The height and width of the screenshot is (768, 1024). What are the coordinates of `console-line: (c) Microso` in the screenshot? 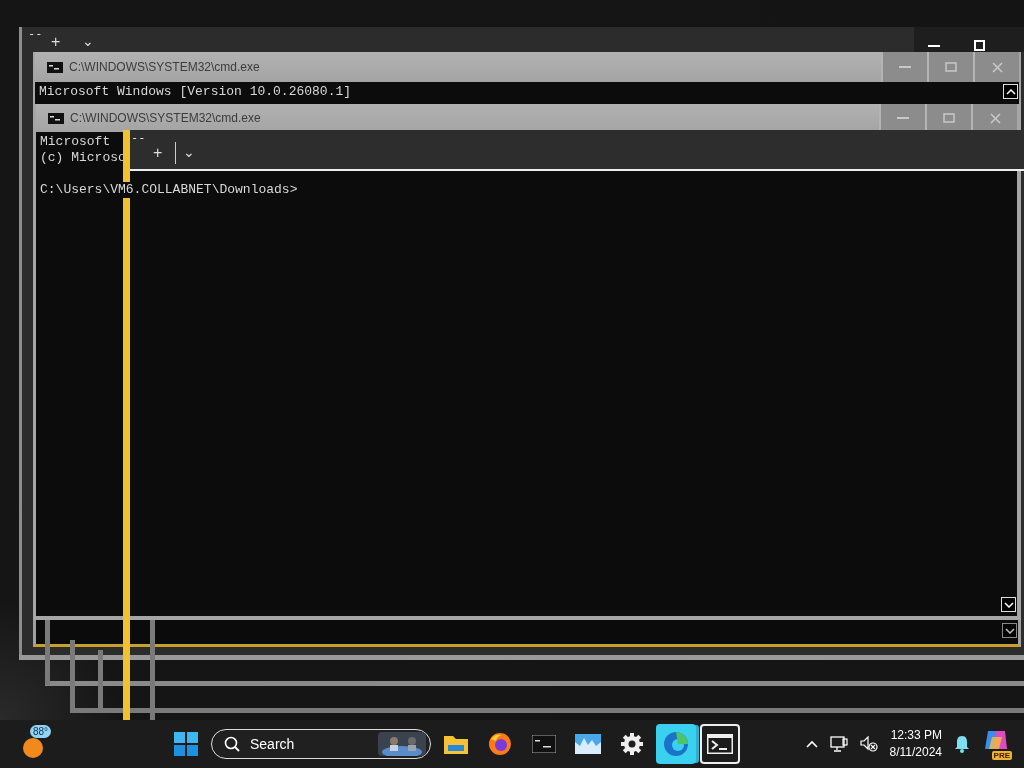 It's located at (83, 158).